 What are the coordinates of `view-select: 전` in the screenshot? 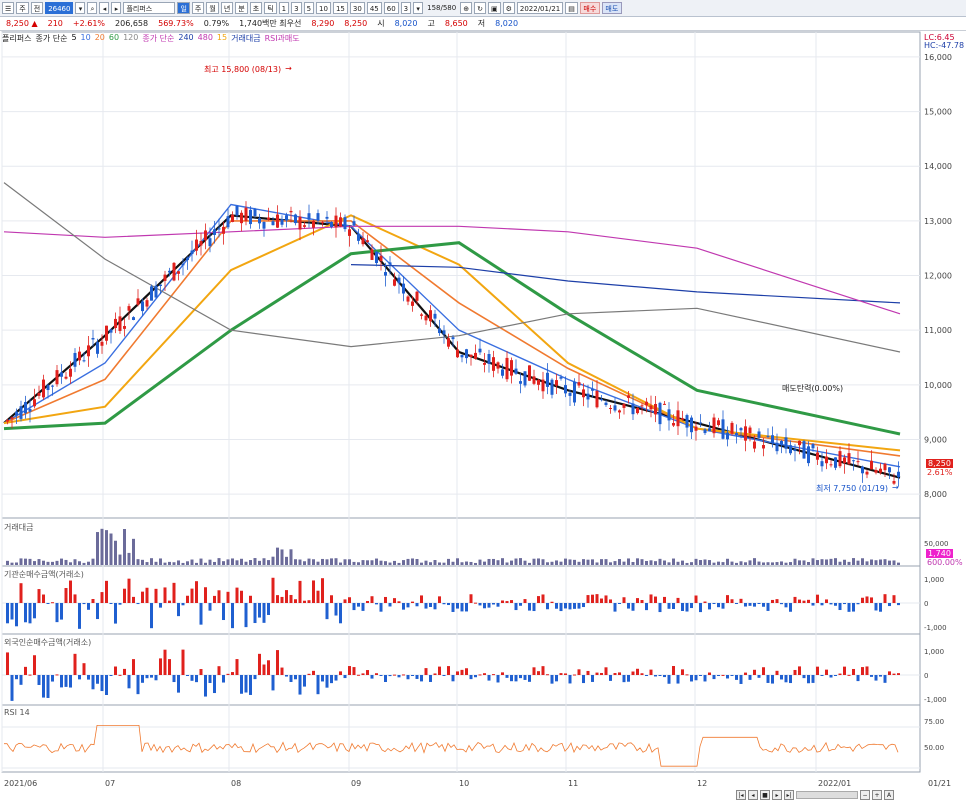 It's located at (37, 8).